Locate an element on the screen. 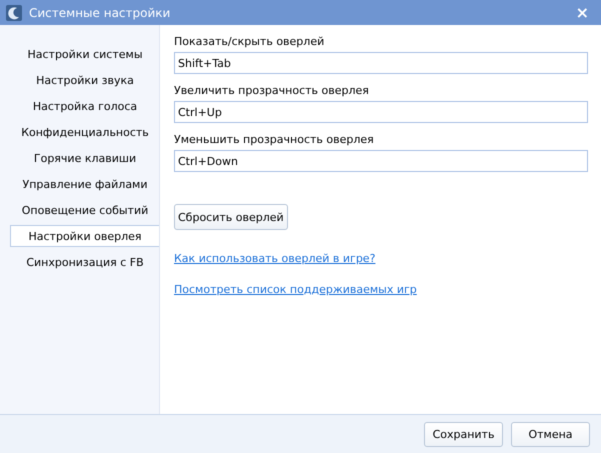 This screenshot has height=453, width=601. field-label: Уменьшить прозрачность оверлея is located at coordinates (274, 139).